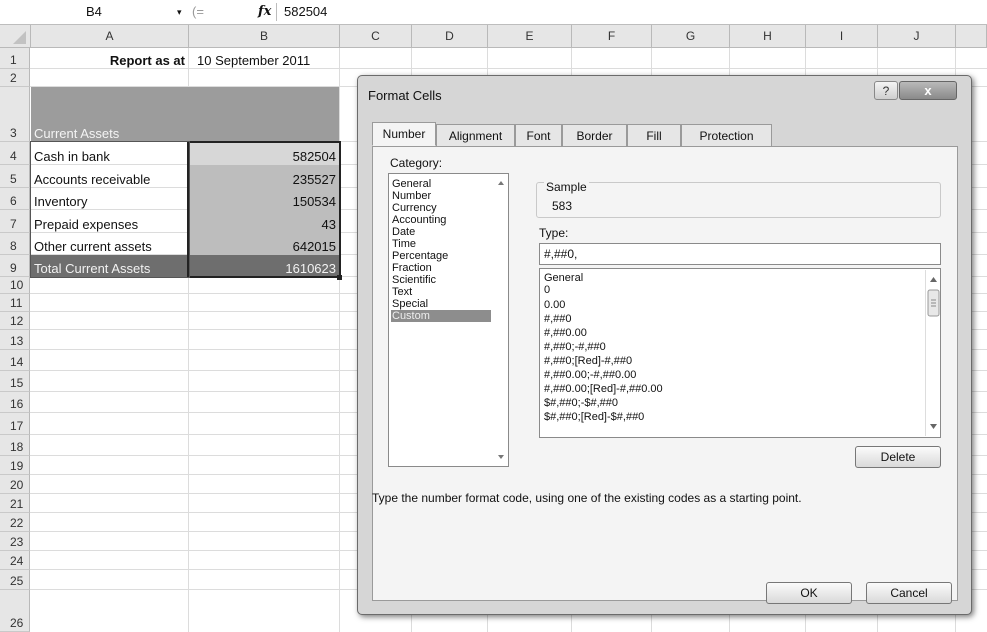 The image size is (987, 632). I want to click on type-item: 0.00, so click(729, 305).